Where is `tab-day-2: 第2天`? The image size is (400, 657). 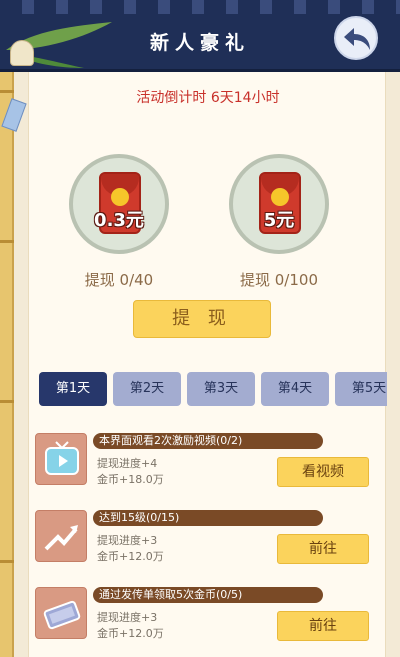 tab-day-2: 第2天 is located at coordinates (147, 389).